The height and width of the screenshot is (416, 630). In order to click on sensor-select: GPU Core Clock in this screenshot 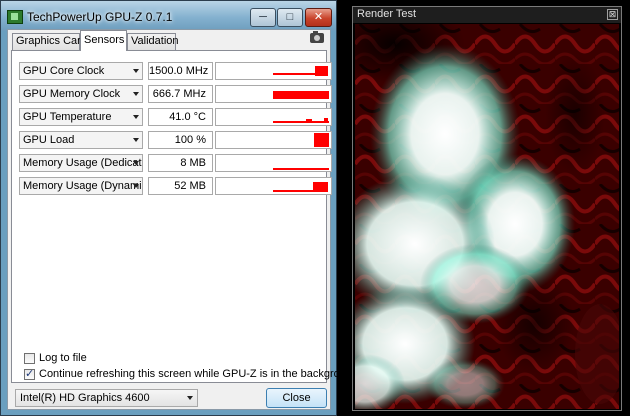, I will do `click(81, 71)`.